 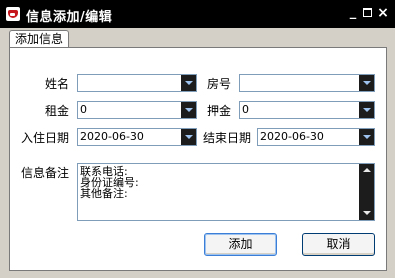 What do you see at coordinates (45, 138) in the screenshot?
I see `checkin-label: 入住日期` at bounding box center [45, 138].